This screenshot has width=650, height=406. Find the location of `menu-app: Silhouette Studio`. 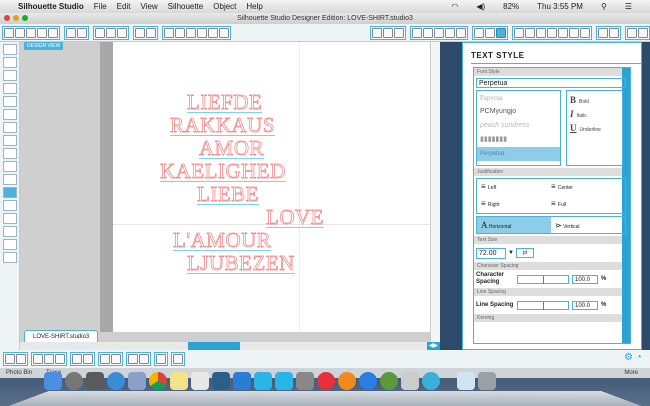

menu-app: Silhouette Studio is located at coordinates (51, 6).